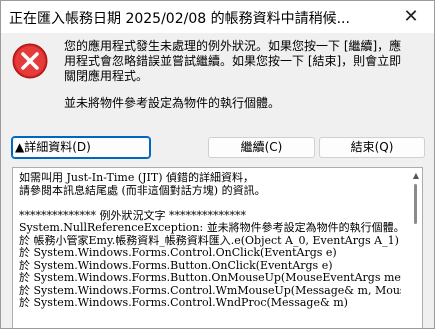 Image resolution: width=435 pixels, height=329 pixels. I want to click on error-icon, so click(30, 61).